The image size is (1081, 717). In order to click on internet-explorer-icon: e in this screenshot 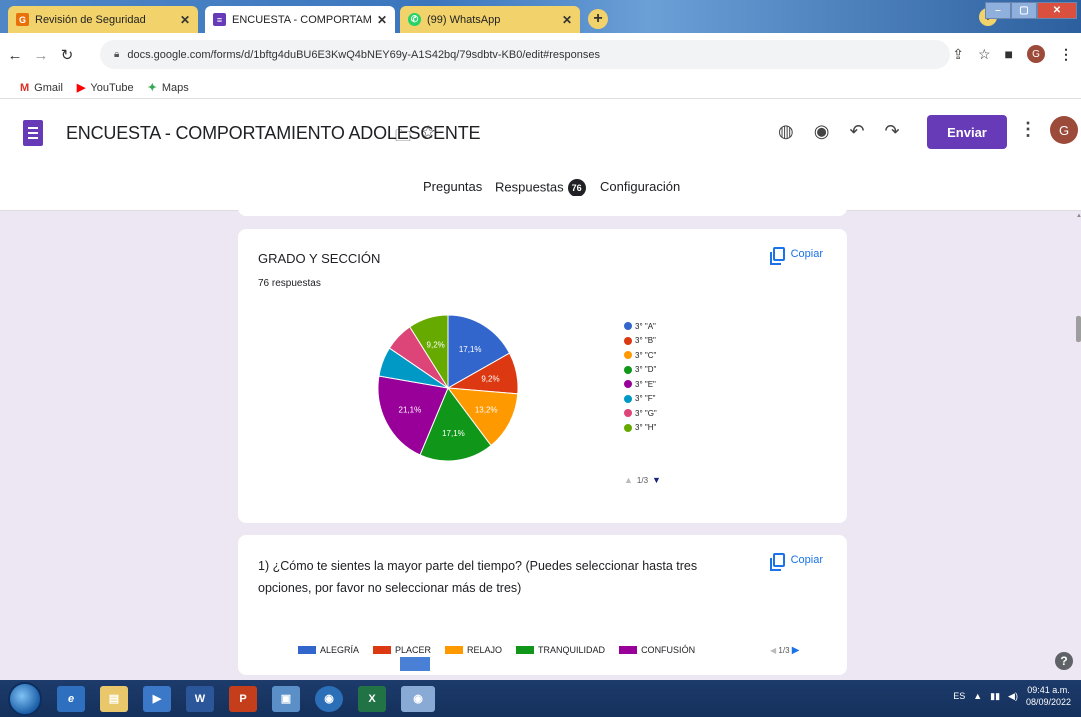, I will do `click(71, 698)`.